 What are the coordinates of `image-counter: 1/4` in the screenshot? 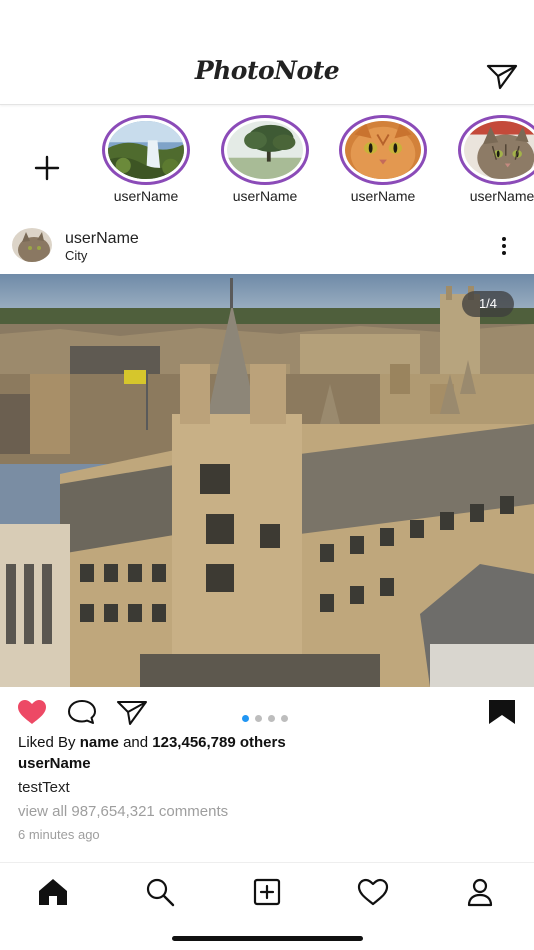 It's located at (488, 304).